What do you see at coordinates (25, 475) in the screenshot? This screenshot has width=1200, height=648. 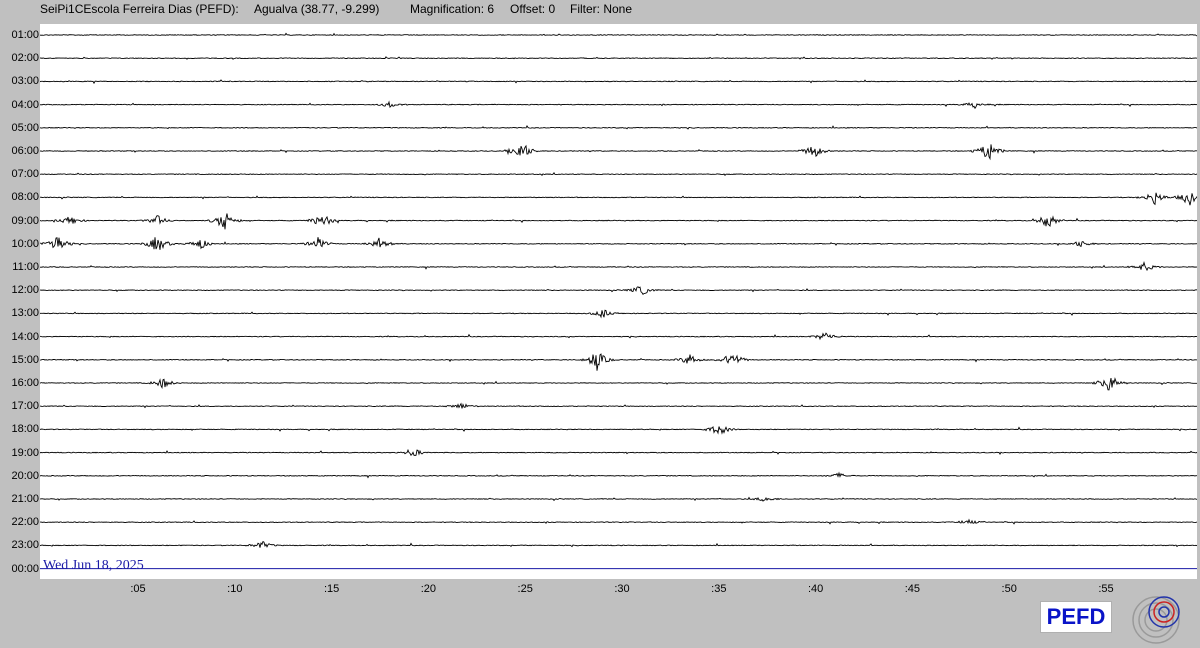 I see `row-label: 20:00` at bounding box center [25, 475].